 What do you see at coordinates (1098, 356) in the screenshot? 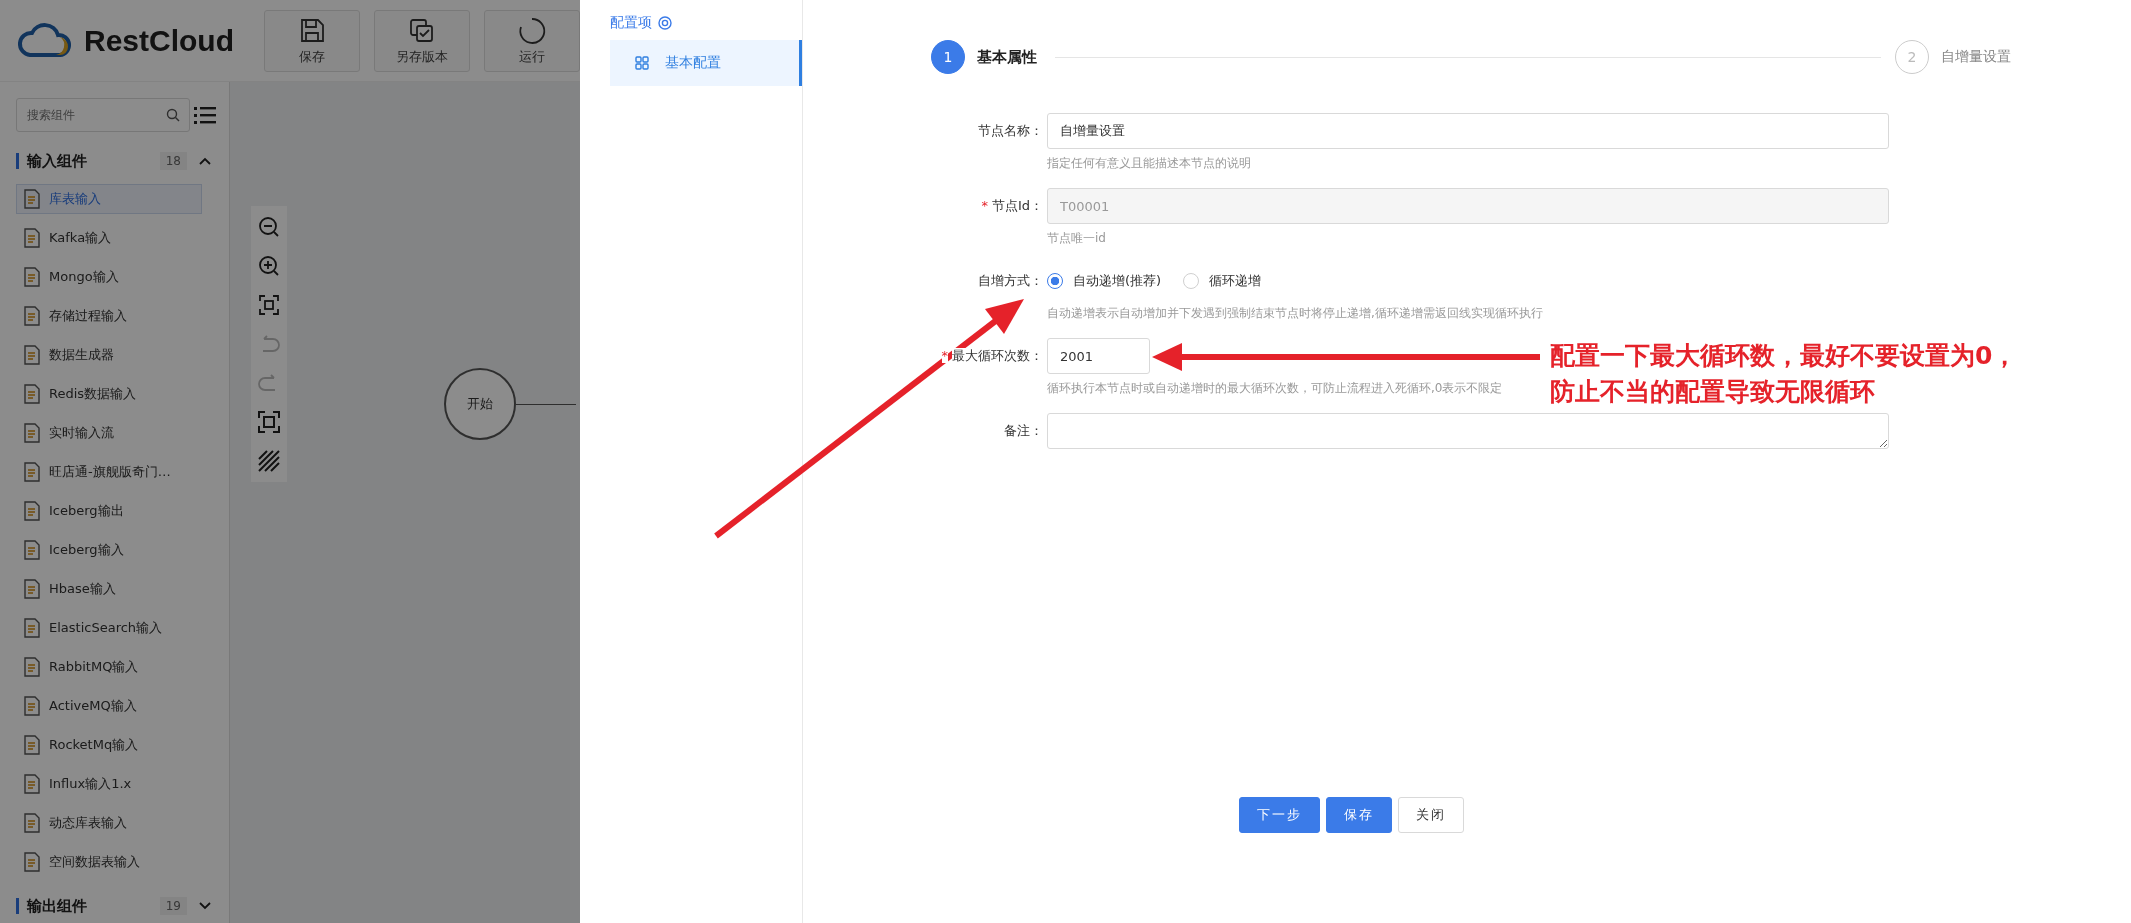
I see `text-field: 2001` at bounding box center [1098, 356].